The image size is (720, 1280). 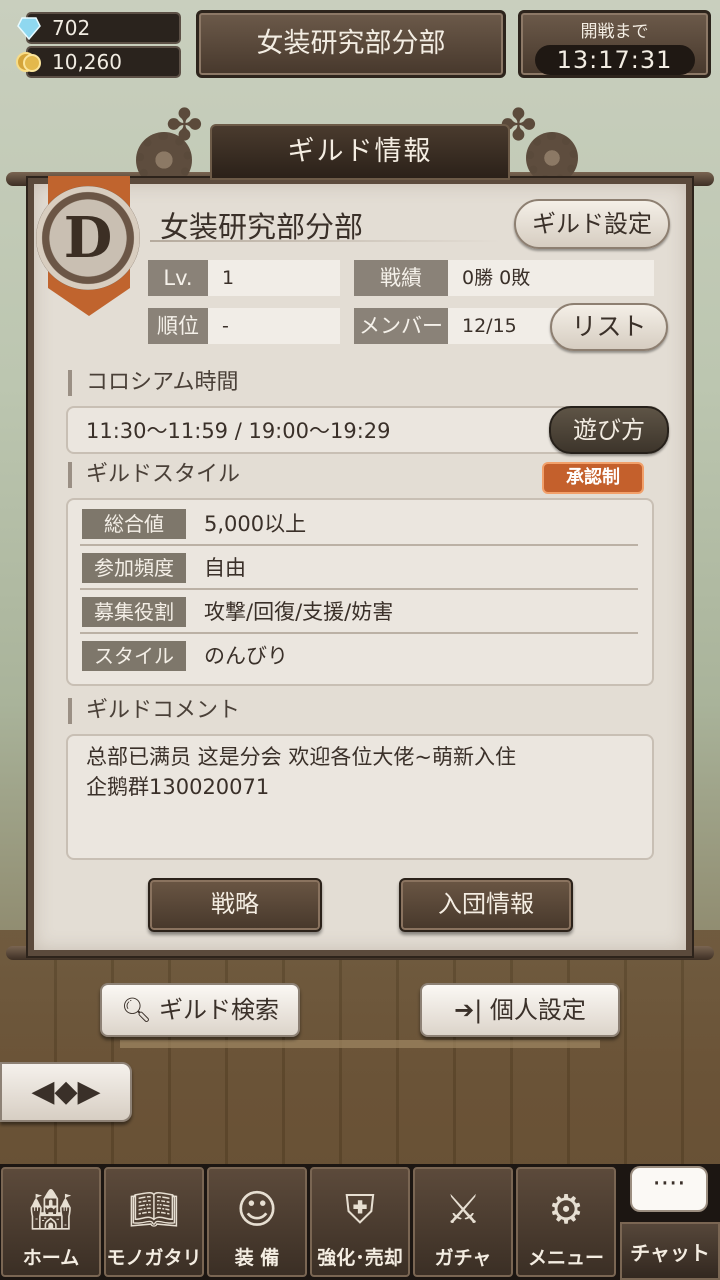 I want to click on level-value: 1, so click(x=274, y=278).